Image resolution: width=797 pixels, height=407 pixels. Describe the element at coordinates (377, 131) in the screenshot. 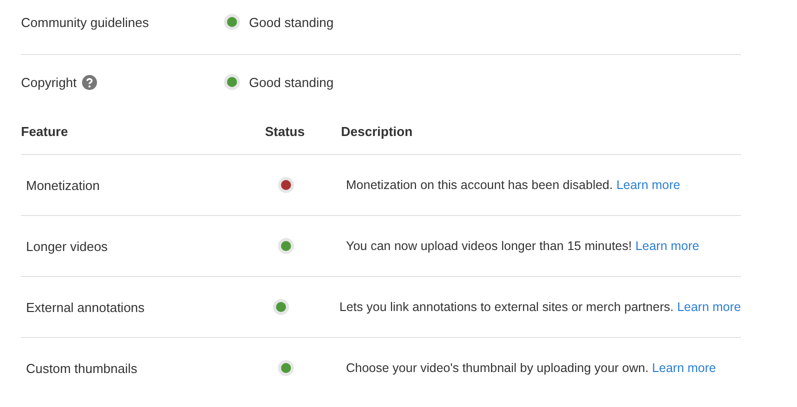

I see `column-header: Description` at that location.